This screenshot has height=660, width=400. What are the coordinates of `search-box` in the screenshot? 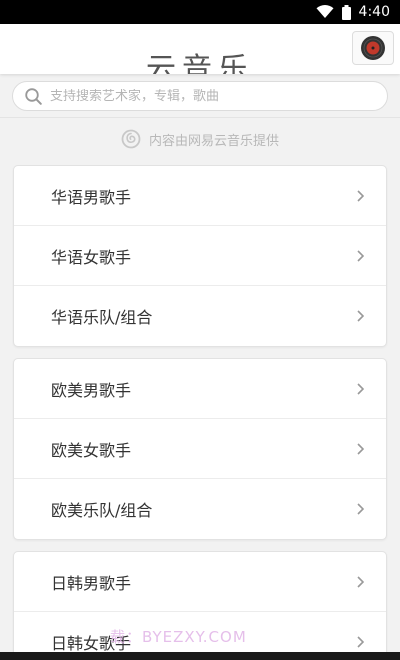 It's located at (200, 96).